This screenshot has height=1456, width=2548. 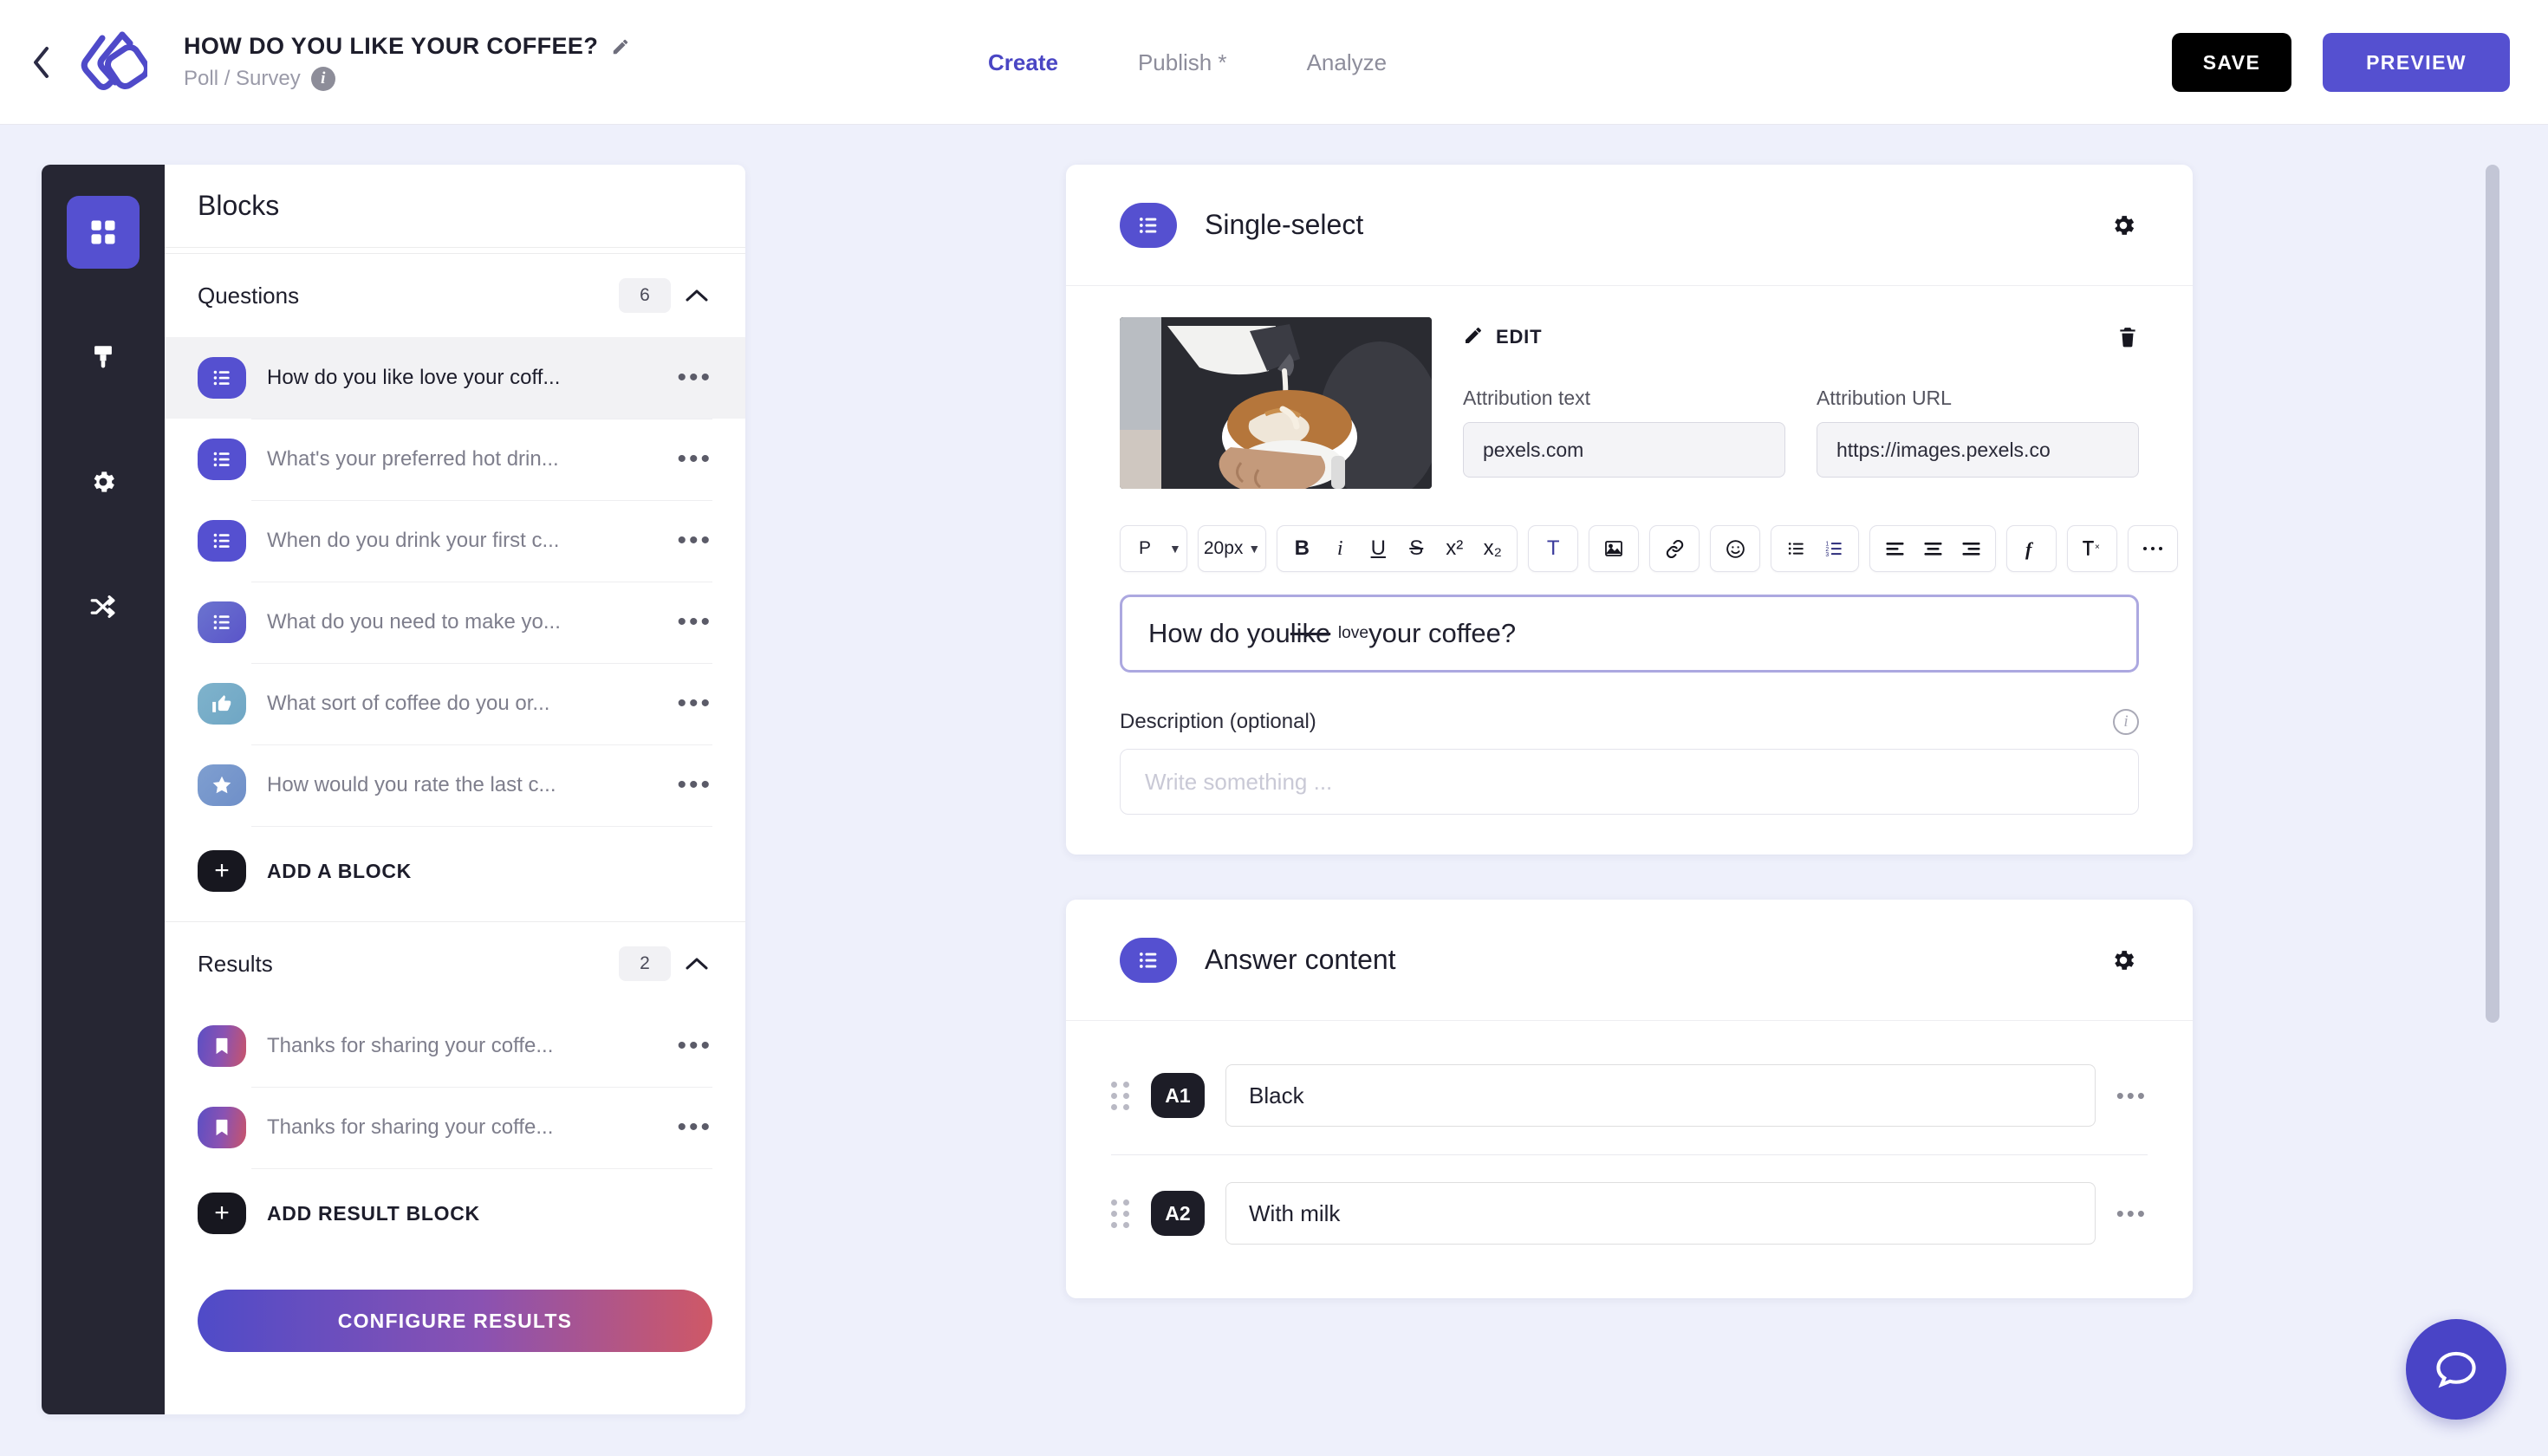 I want to click on block-format-select: P, so click(x=1145, y=549).